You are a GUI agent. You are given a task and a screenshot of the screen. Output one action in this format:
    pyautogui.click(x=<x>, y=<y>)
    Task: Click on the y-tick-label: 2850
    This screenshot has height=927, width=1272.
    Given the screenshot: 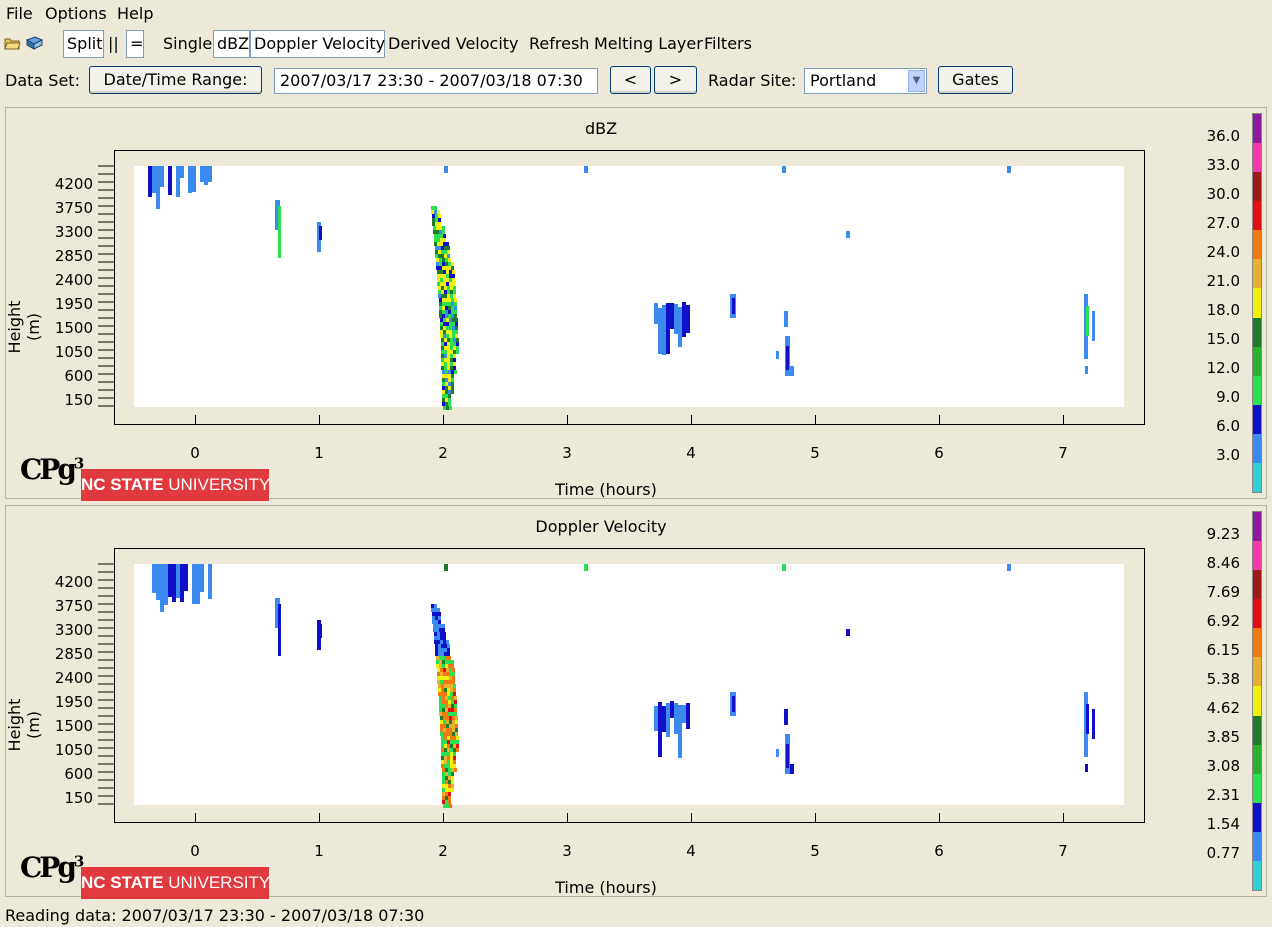 What is the action you would take?
    pyautogui.click(x=73, y=654)
    